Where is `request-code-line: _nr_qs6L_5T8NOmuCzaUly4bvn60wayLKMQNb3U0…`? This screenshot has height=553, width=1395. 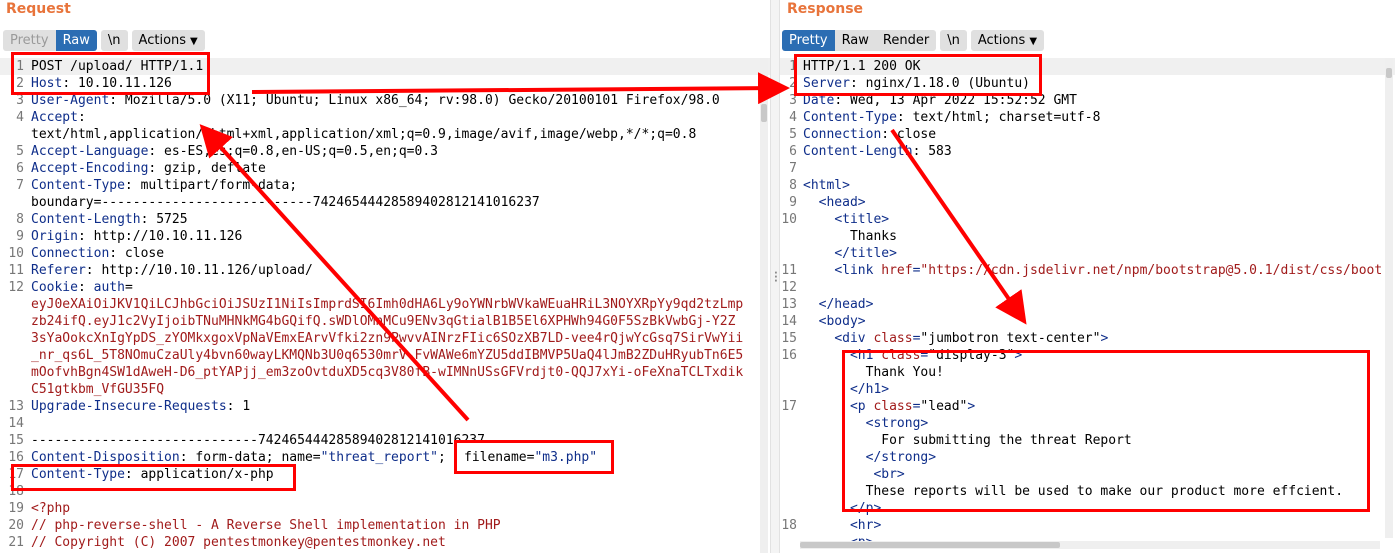 request-code-line: _nr_qs6L_5T8NOmuCzaUly4bvn60wayLKMQNb3U0… is located at coordinates (385, 355).